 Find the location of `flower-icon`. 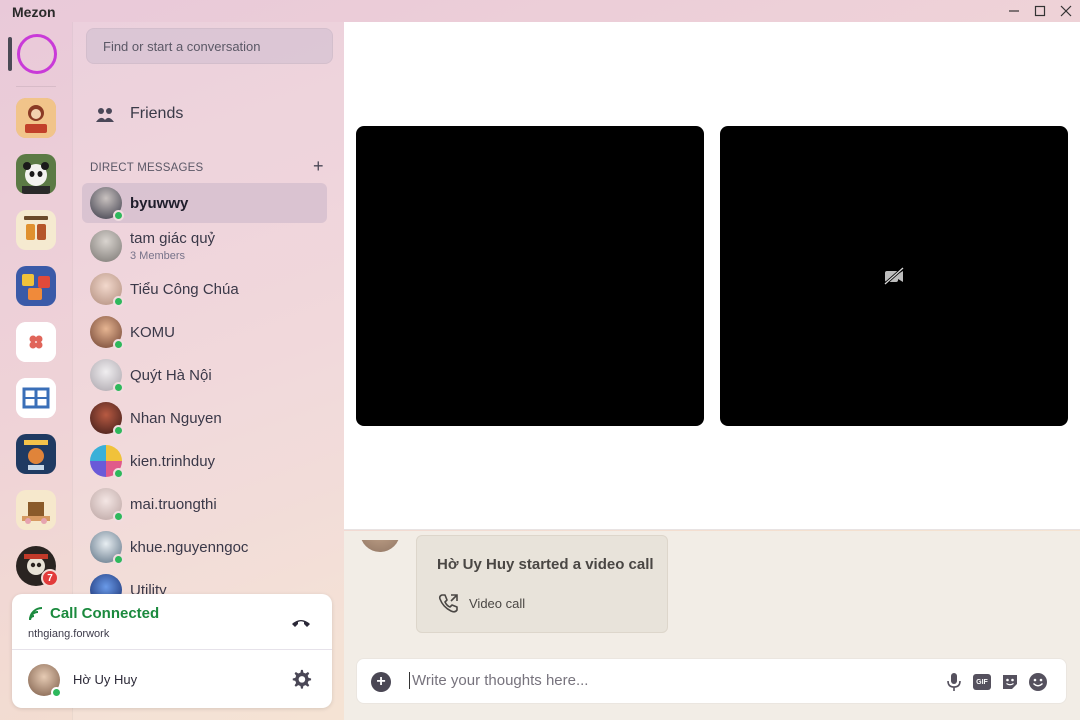

flower-icon is located at coordinates (36, 342).